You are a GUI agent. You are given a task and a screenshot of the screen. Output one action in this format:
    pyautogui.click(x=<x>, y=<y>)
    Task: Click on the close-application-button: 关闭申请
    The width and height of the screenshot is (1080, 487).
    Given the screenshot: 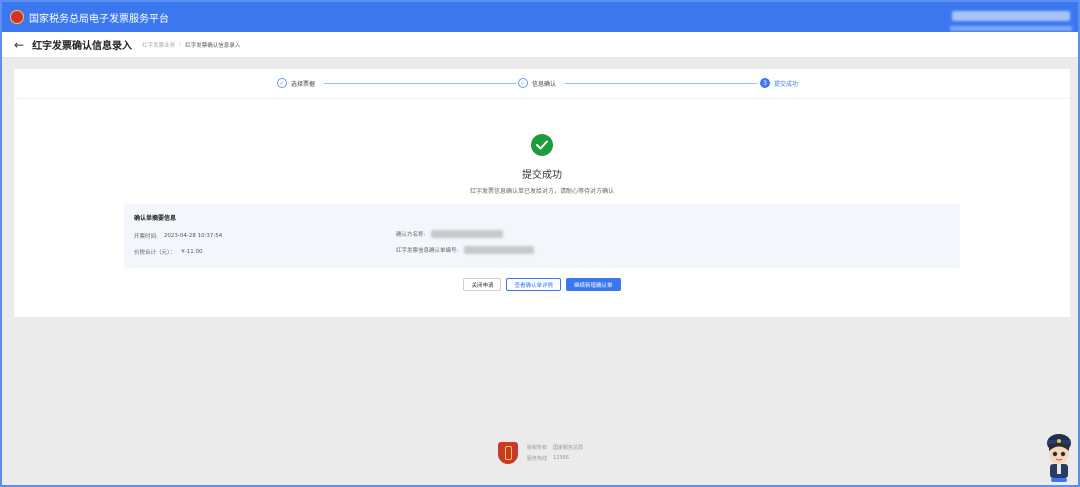 What is the action you would take?
    pyautogui.click(x=482, y=284)
    